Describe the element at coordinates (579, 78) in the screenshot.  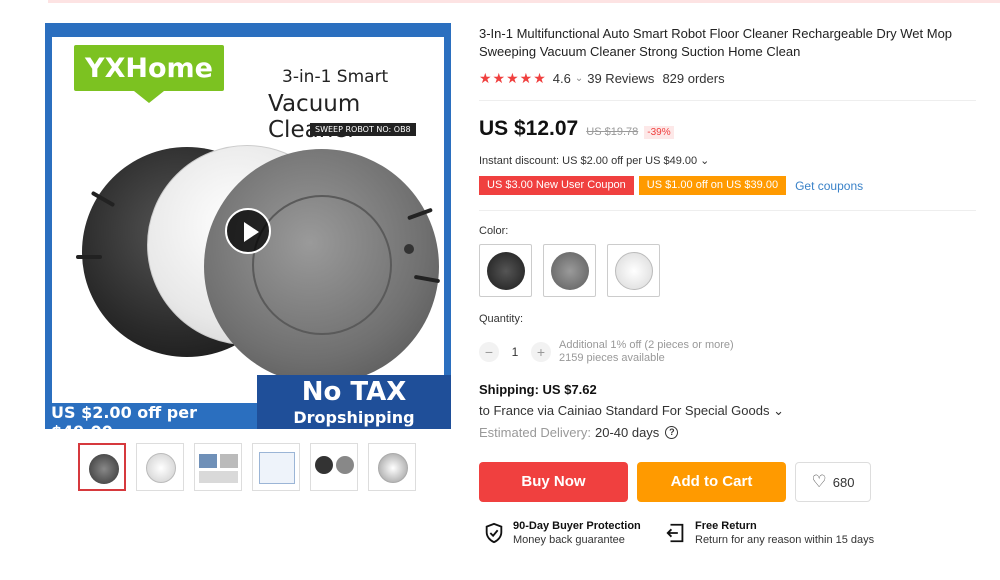
I see `chevron-down-icon: ⌄` at that location.